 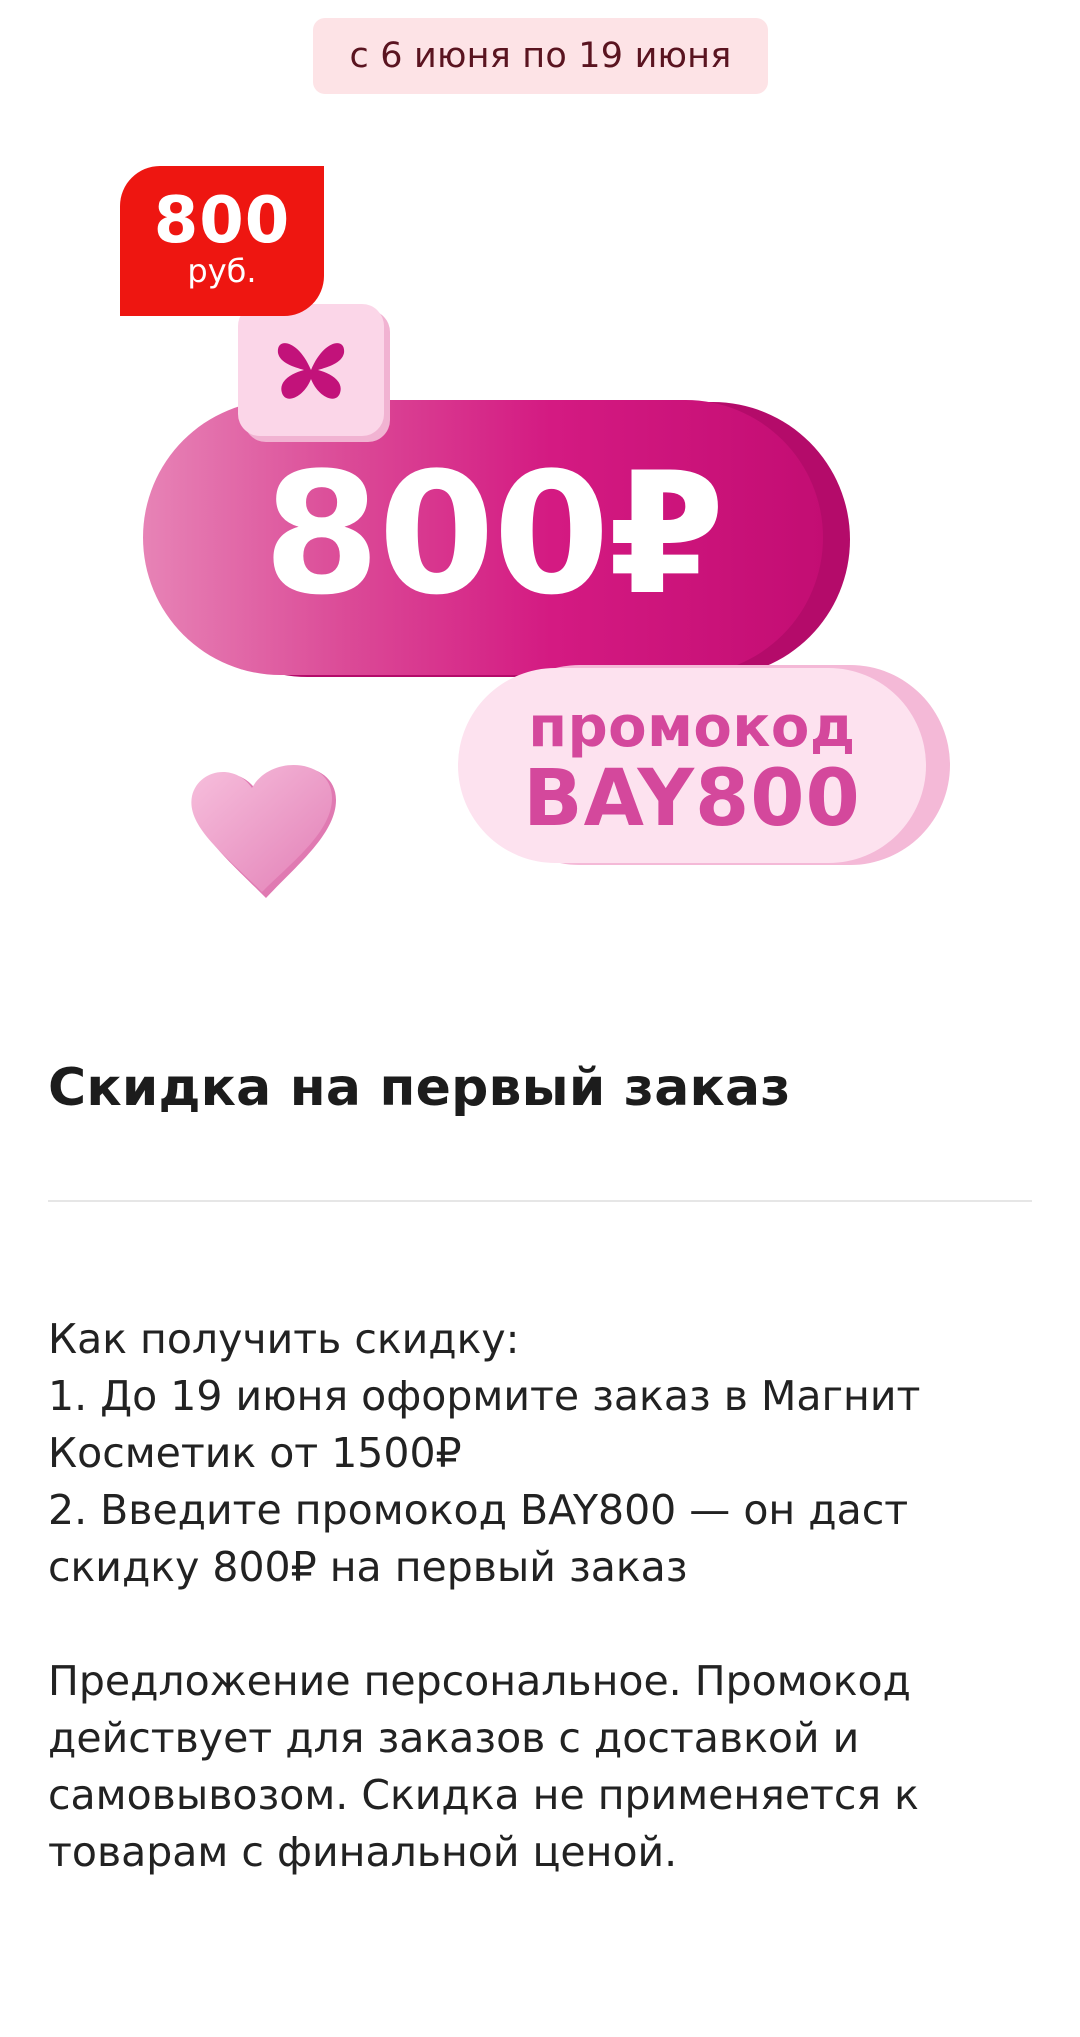 What do you see at coordinates (263, 831) in the screenshot?
I see `heart-icon` at bounding box center [263, 831].